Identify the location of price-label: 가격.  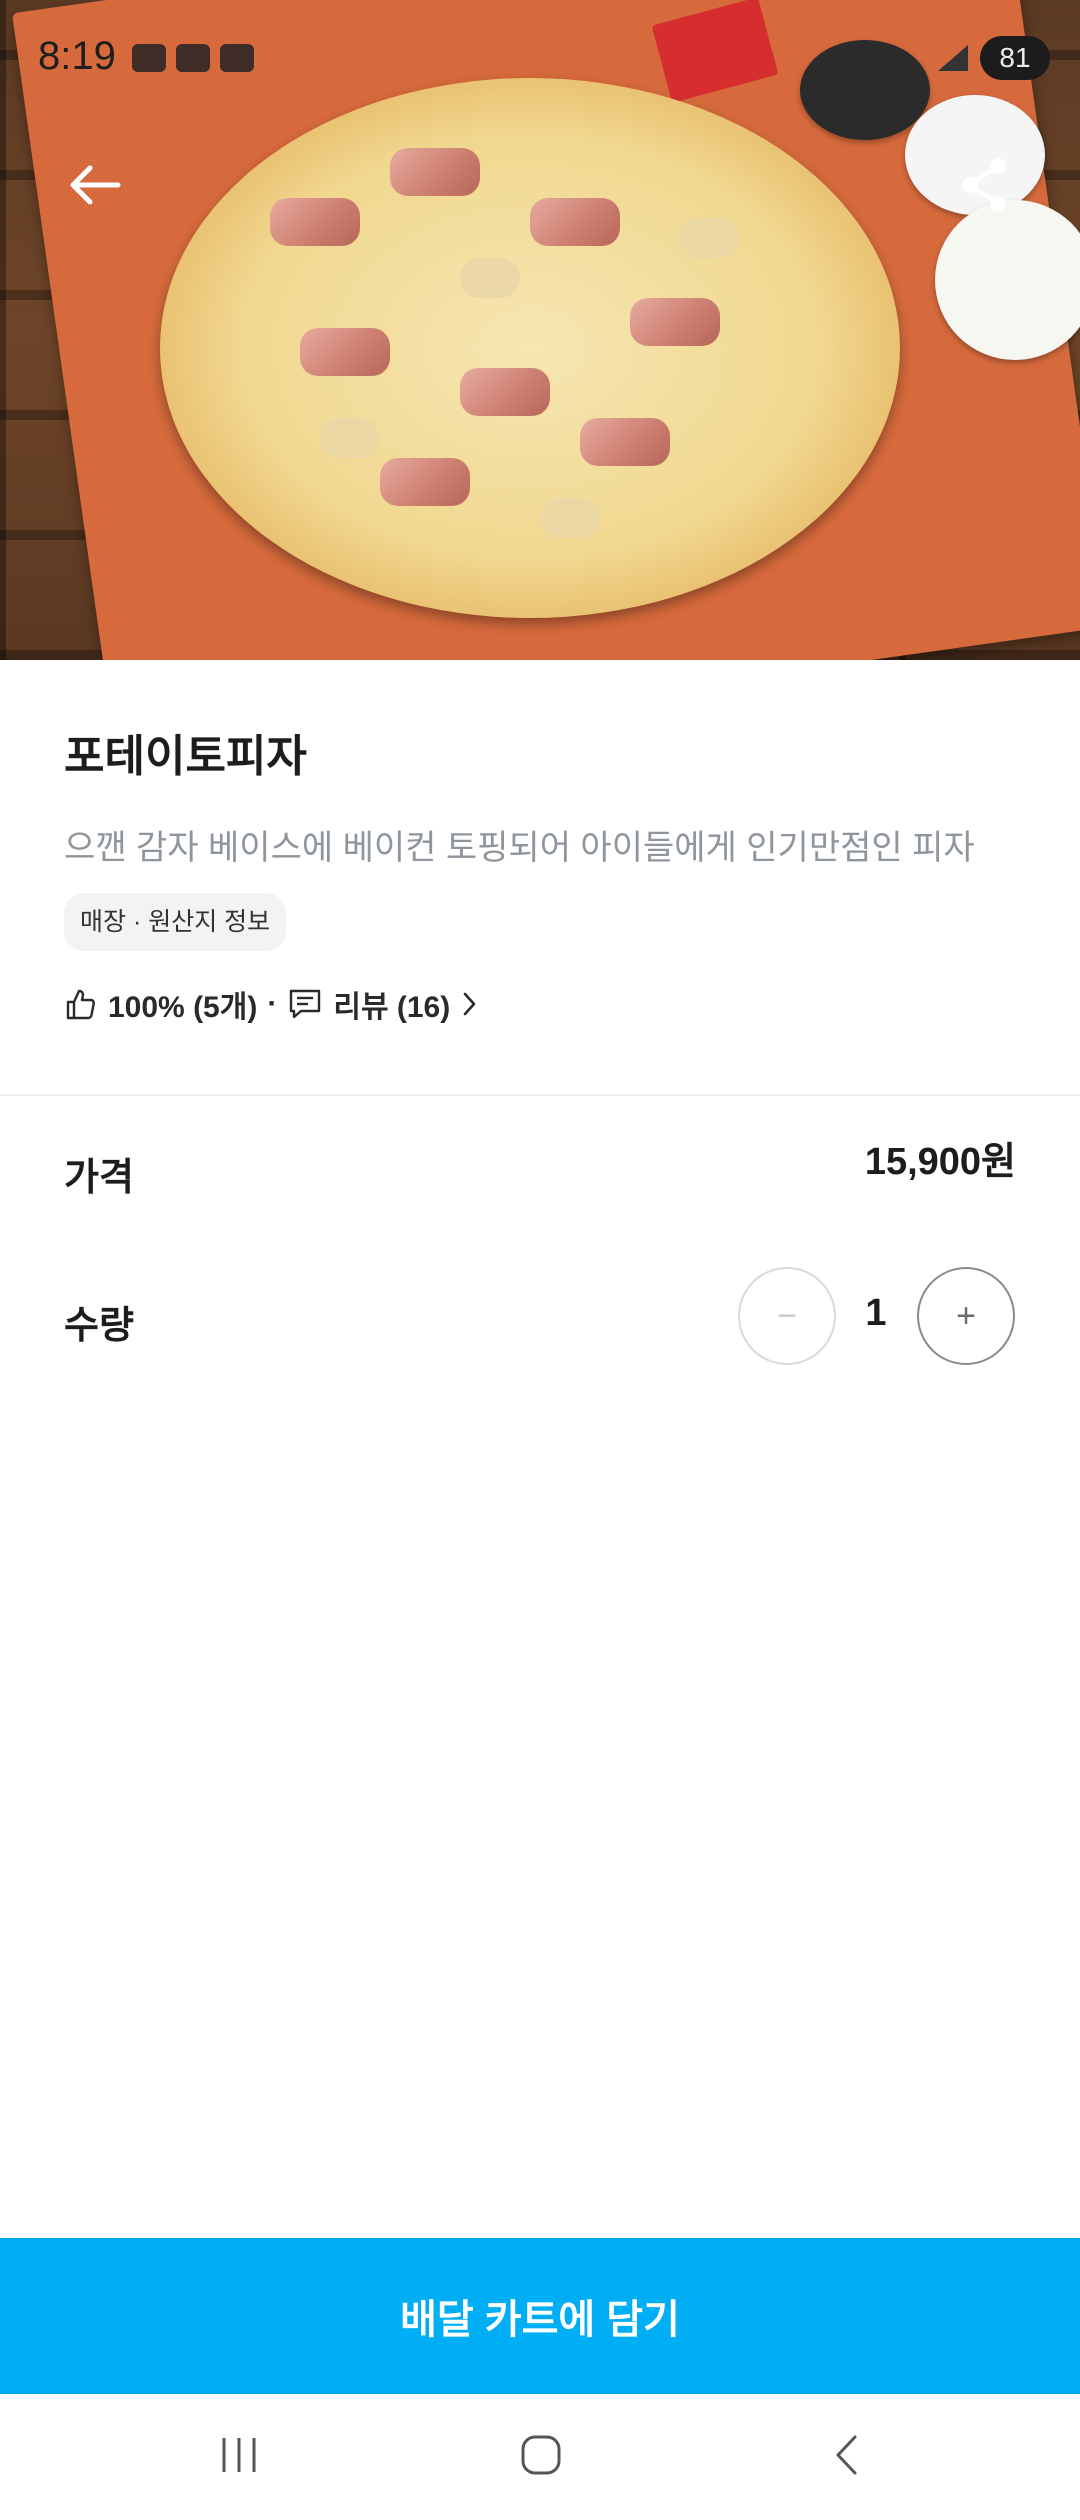
(99, 1178).